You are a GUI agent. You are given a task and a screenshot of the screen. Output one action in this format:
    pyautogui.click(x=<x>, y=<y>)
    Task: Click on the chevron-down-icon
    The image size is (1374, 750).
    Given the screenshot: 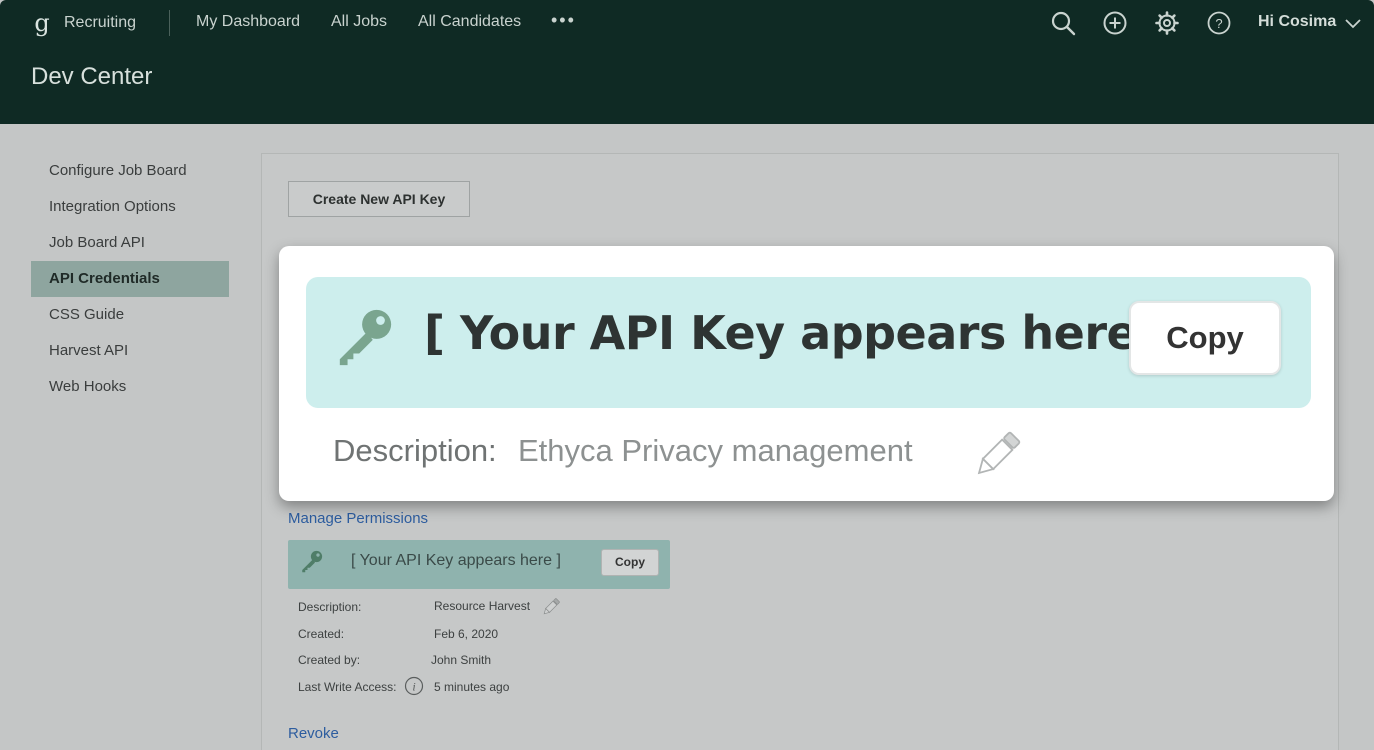 What is the action you would take?
    pyautogui.click(x=1353, y=23)
    